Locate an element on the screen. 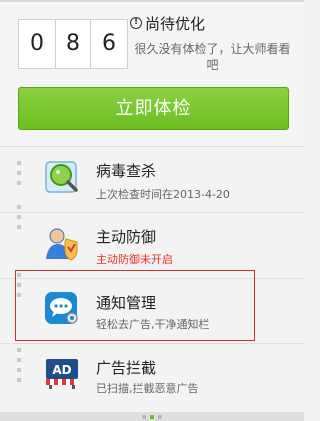 The image size is (320, 421). list-item-virus-scan: 病毒查杀 上次检查时间在2013-4-20 is located at coordinates (152, 180).